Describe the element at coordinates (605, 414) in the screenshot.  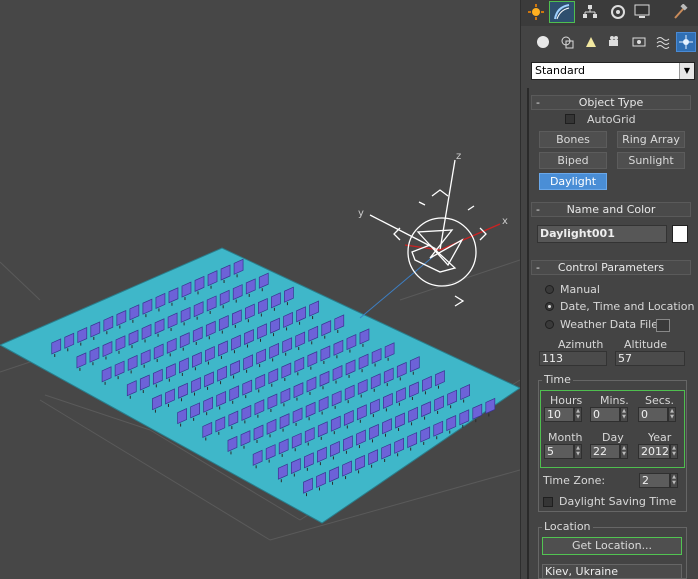
I see `mins-value: 0` at that location.